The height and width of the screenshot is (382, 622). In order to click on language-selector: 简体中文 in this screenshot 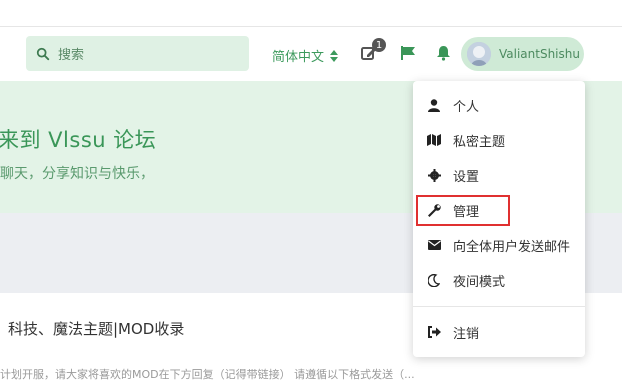, I will do `click(305, 55)`.